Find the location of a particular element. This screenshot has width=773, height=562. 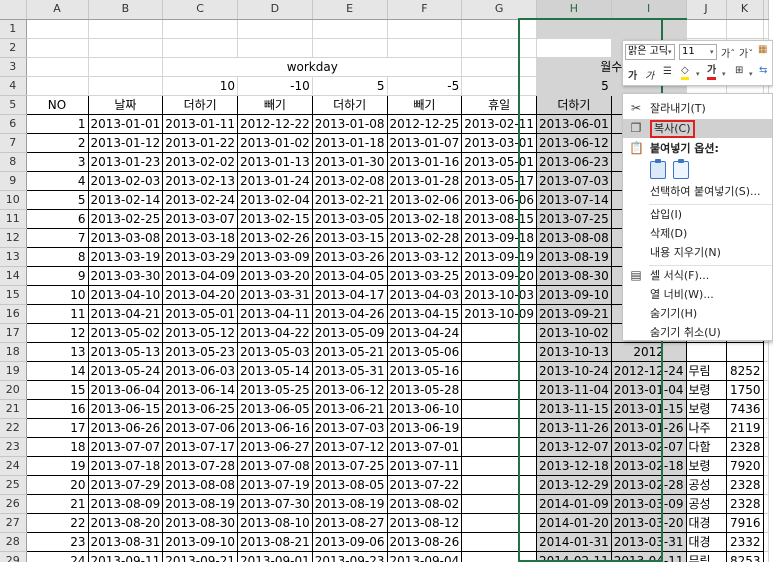

cell-K26: 2328 is located at coordinates (744, 503).